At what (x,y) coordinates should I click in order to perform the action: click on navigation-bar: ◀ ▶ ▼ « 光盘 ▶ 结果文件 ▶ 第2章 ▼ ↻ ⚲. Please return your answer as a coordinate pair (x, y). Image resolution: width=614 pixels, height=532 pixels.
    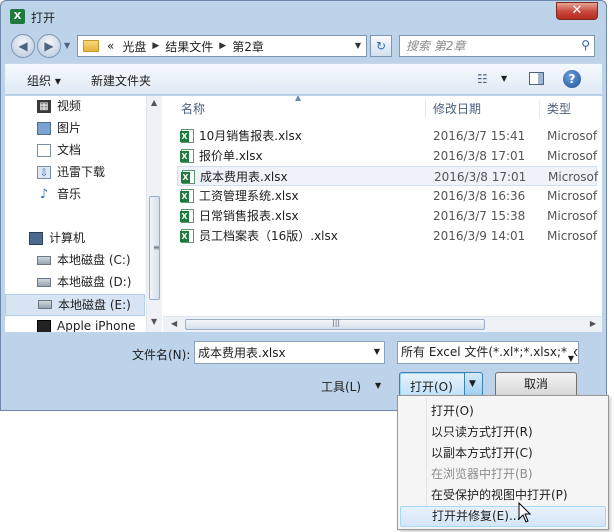
    Looking at the image, I should click on (303, 46).